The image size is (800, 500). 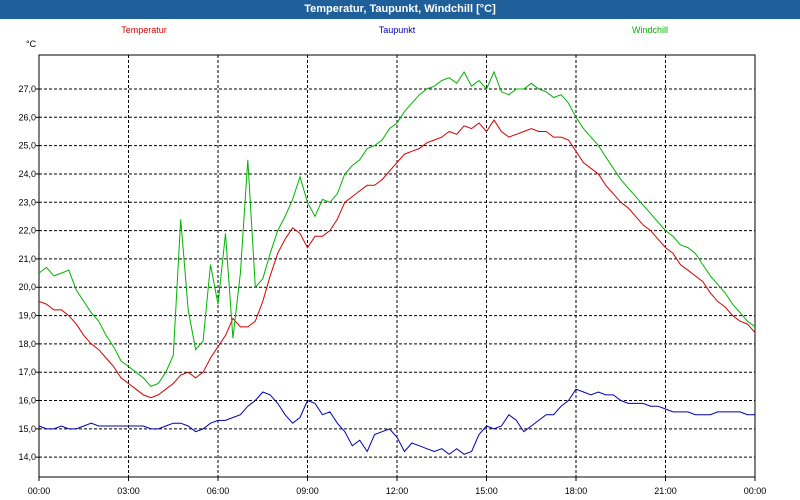 I want to click on x-tick-time-label: 21:00, so click(x=665, y=491).